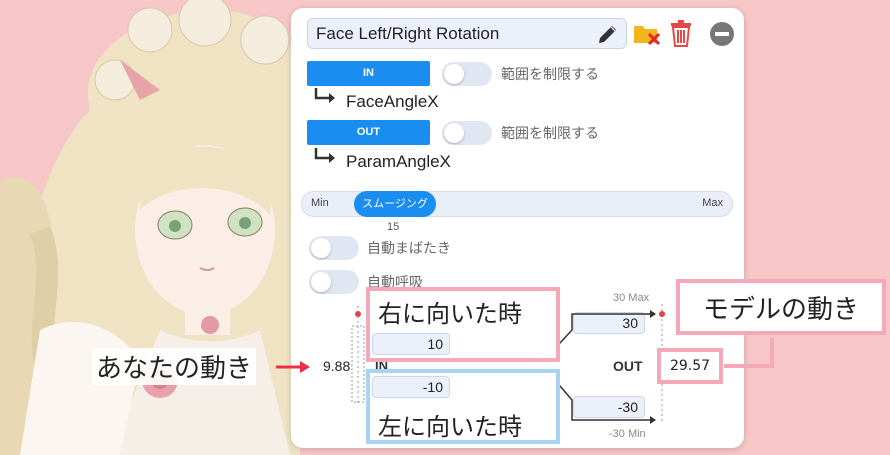 Image resolution: width=890 pixels, height=455 pixels. I want to click on auto-breath-toggle, so click(334, 282).